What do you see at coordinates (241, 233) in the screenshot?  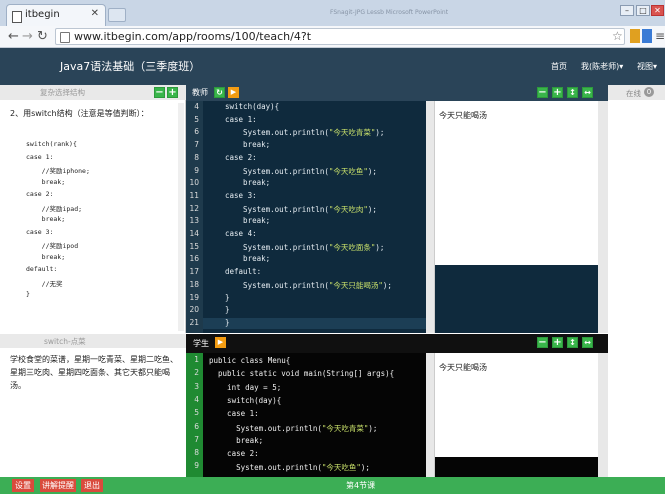 I see `code-line: case 4:` at bounding box center [241, 233].